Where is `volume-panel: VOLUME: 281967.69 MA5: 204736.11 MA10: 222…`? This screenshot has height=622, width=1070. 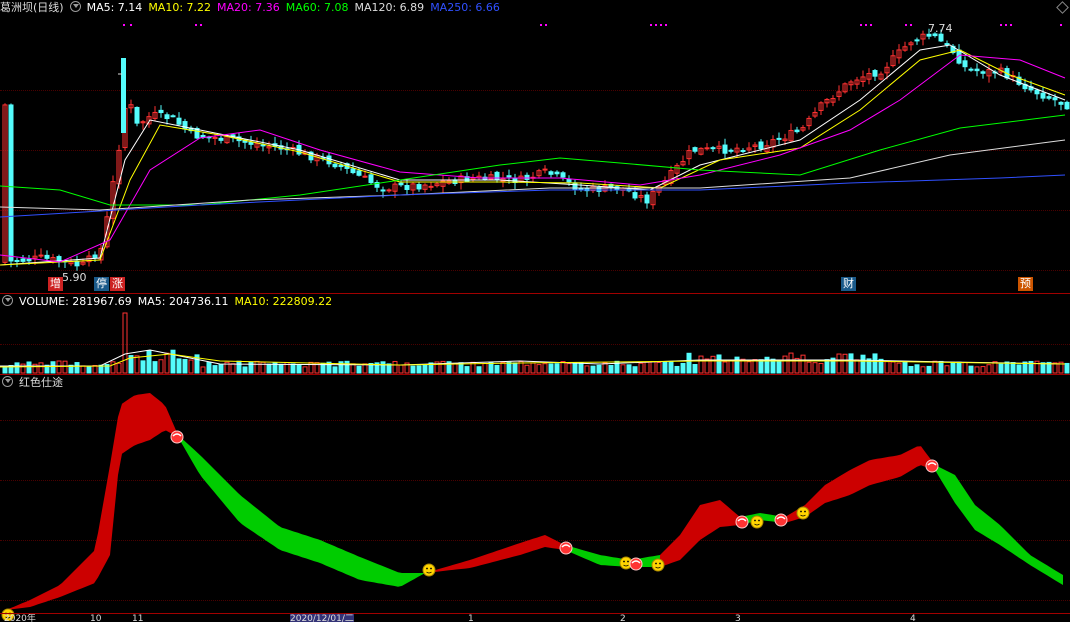 volume-panel: VOLUME: 281967.69 MA5: 204736.11 MA10: 222… is located at coordinates (535, 334).